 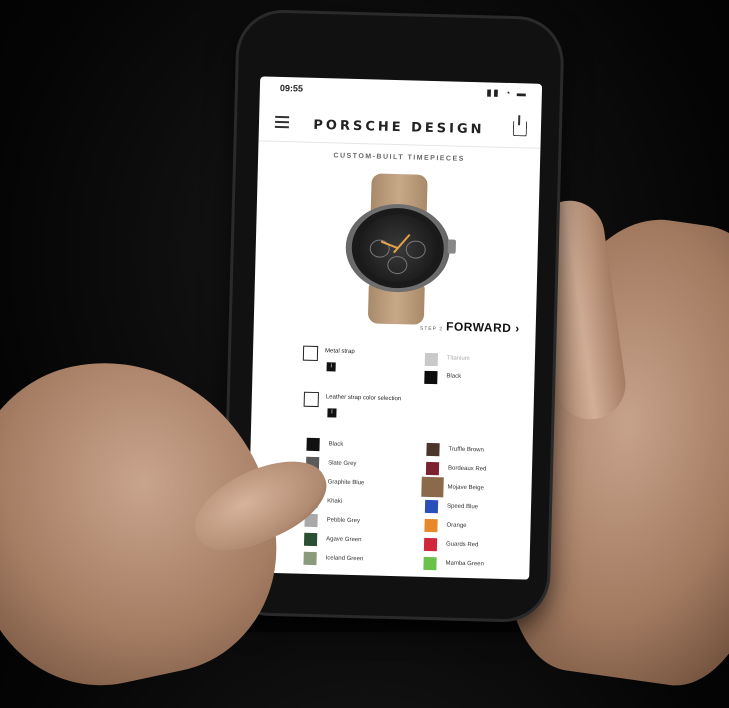 I want to click on metal-color-black-swatch, so click(x=431, y=377).